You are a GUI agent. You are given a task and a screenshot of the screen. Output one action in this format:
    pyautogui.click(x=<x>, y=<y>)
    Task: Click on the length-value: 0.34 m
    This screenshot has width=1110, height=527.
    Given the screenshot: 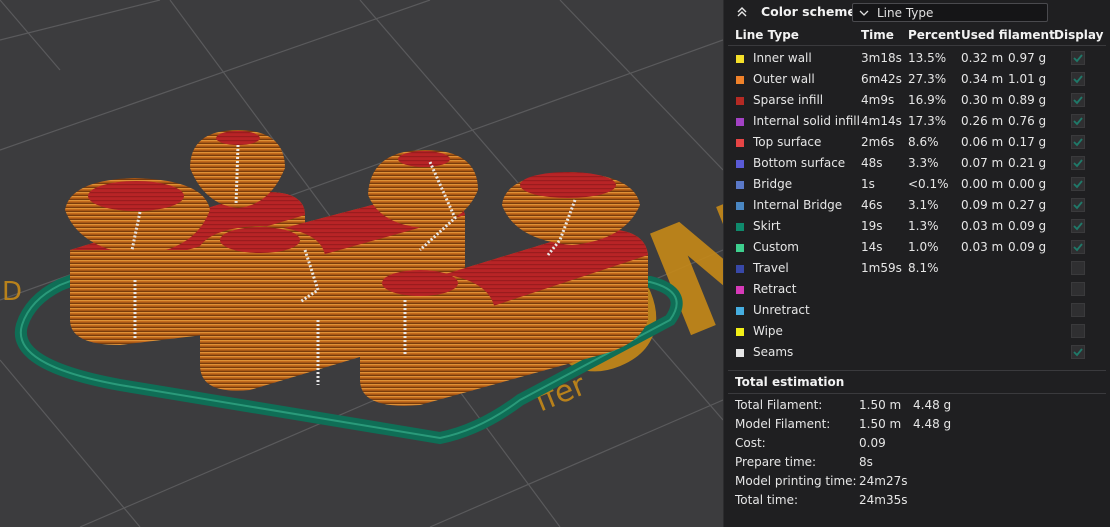 What is the action you would take?
    pyautogui.click(x=982, y=79)
    